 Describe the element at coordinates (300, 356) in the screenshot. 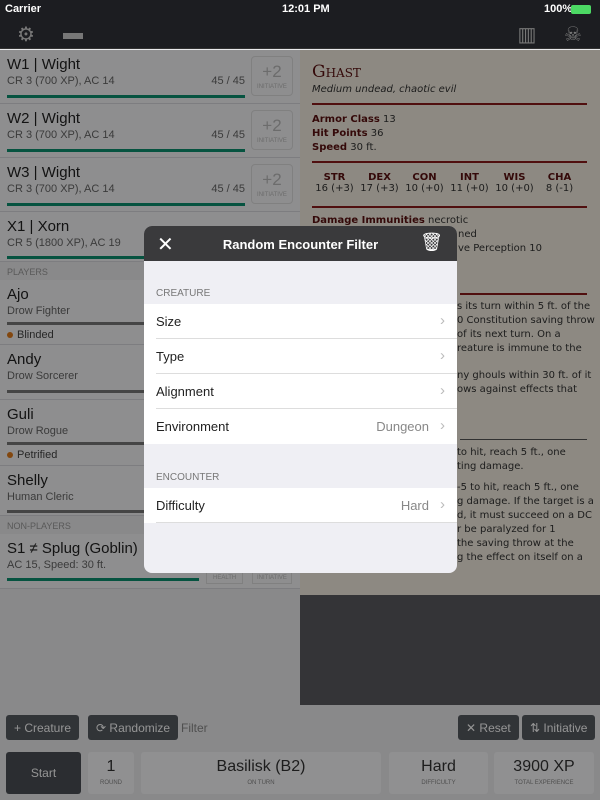

I see `filter-row-type: Type ›` at that location.